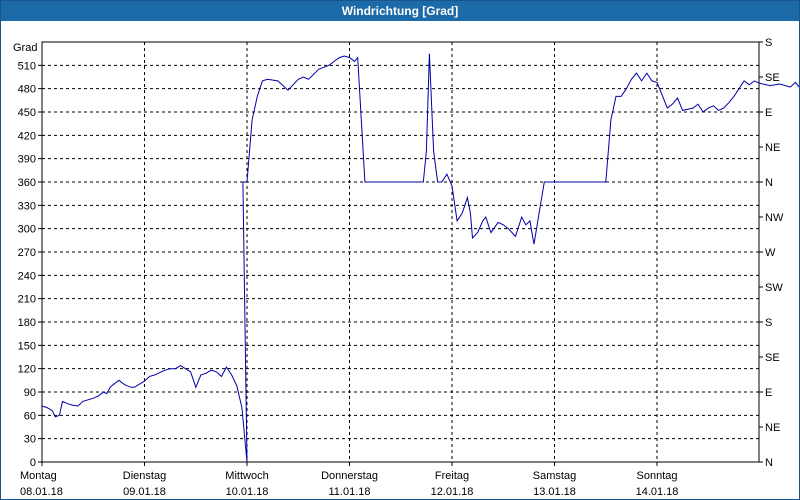  I want to click on y-tick-label: 150, so click(27, 346).